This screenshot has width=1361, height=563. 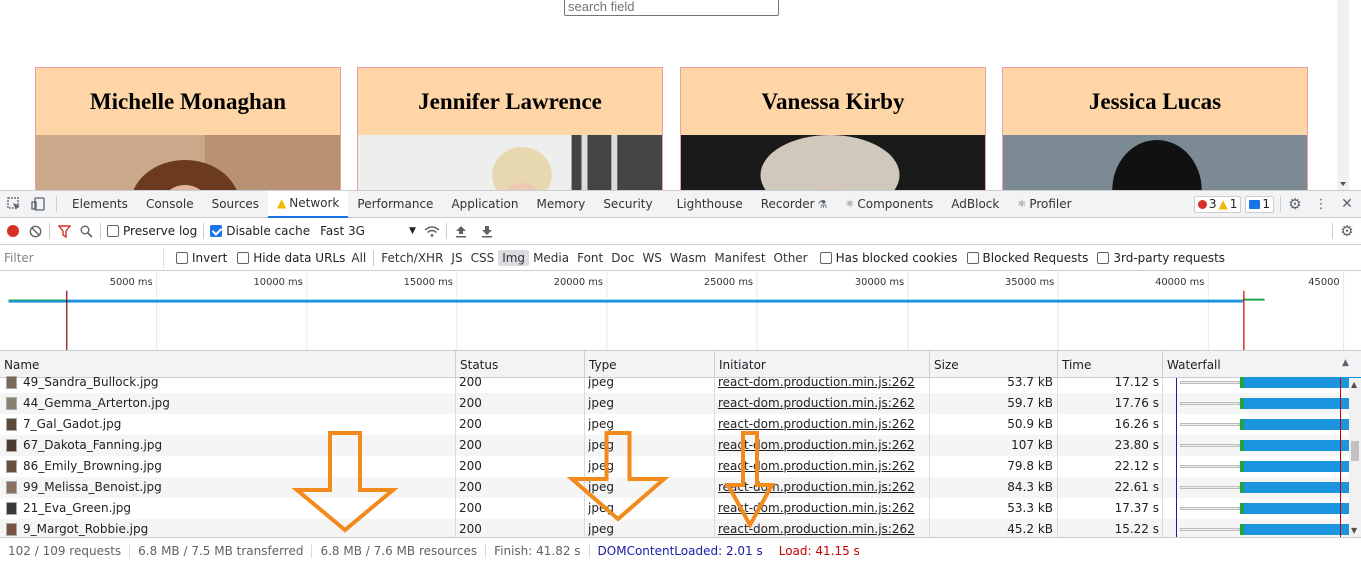 What do you see at coordinates (484, 204) in the screenshot?
I see `tab-application: Application` at bounding box center [484, 204].